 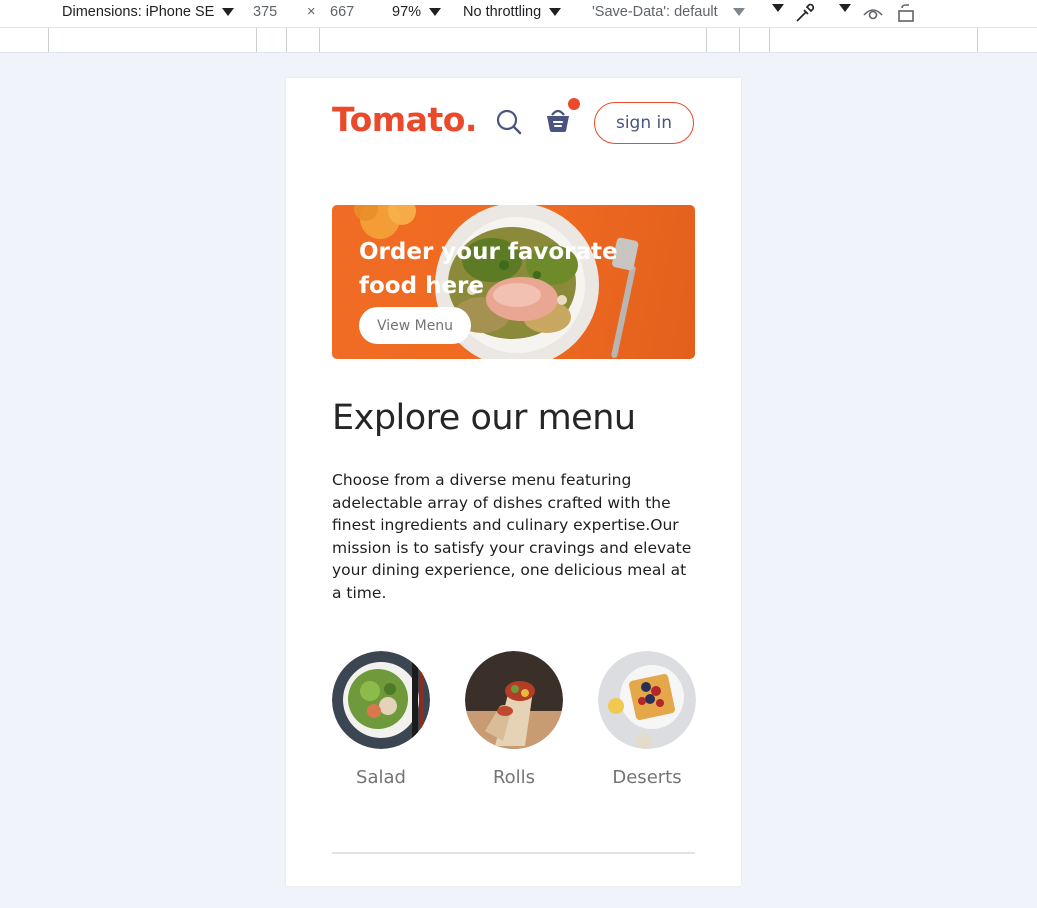 I want to click on explore-menu-title: Explore our menu, so click(x=484, y=418).